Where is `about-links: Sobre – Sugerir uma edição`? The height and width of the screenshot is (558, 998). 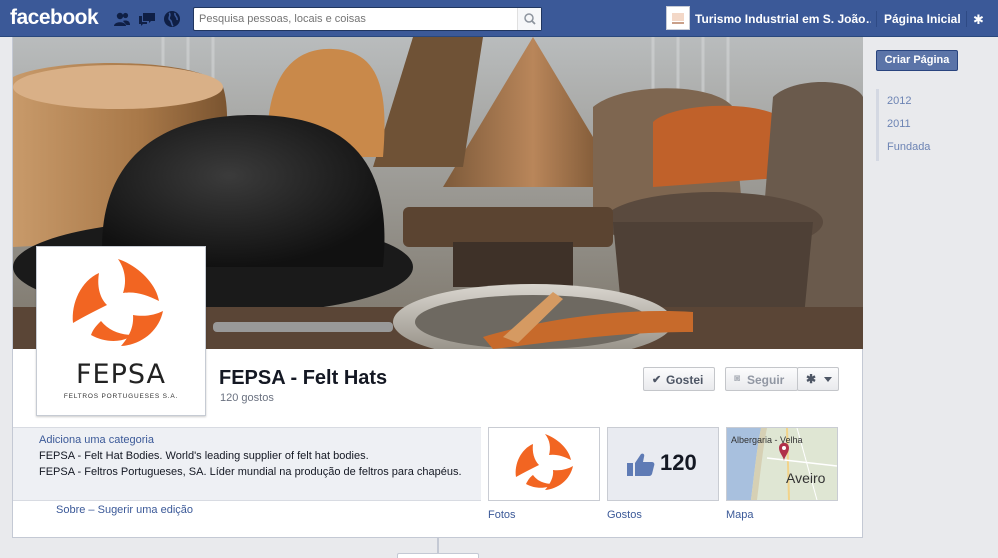 about-links: Sobre – Sugerir uma edição is located at coordinates (124, 510).